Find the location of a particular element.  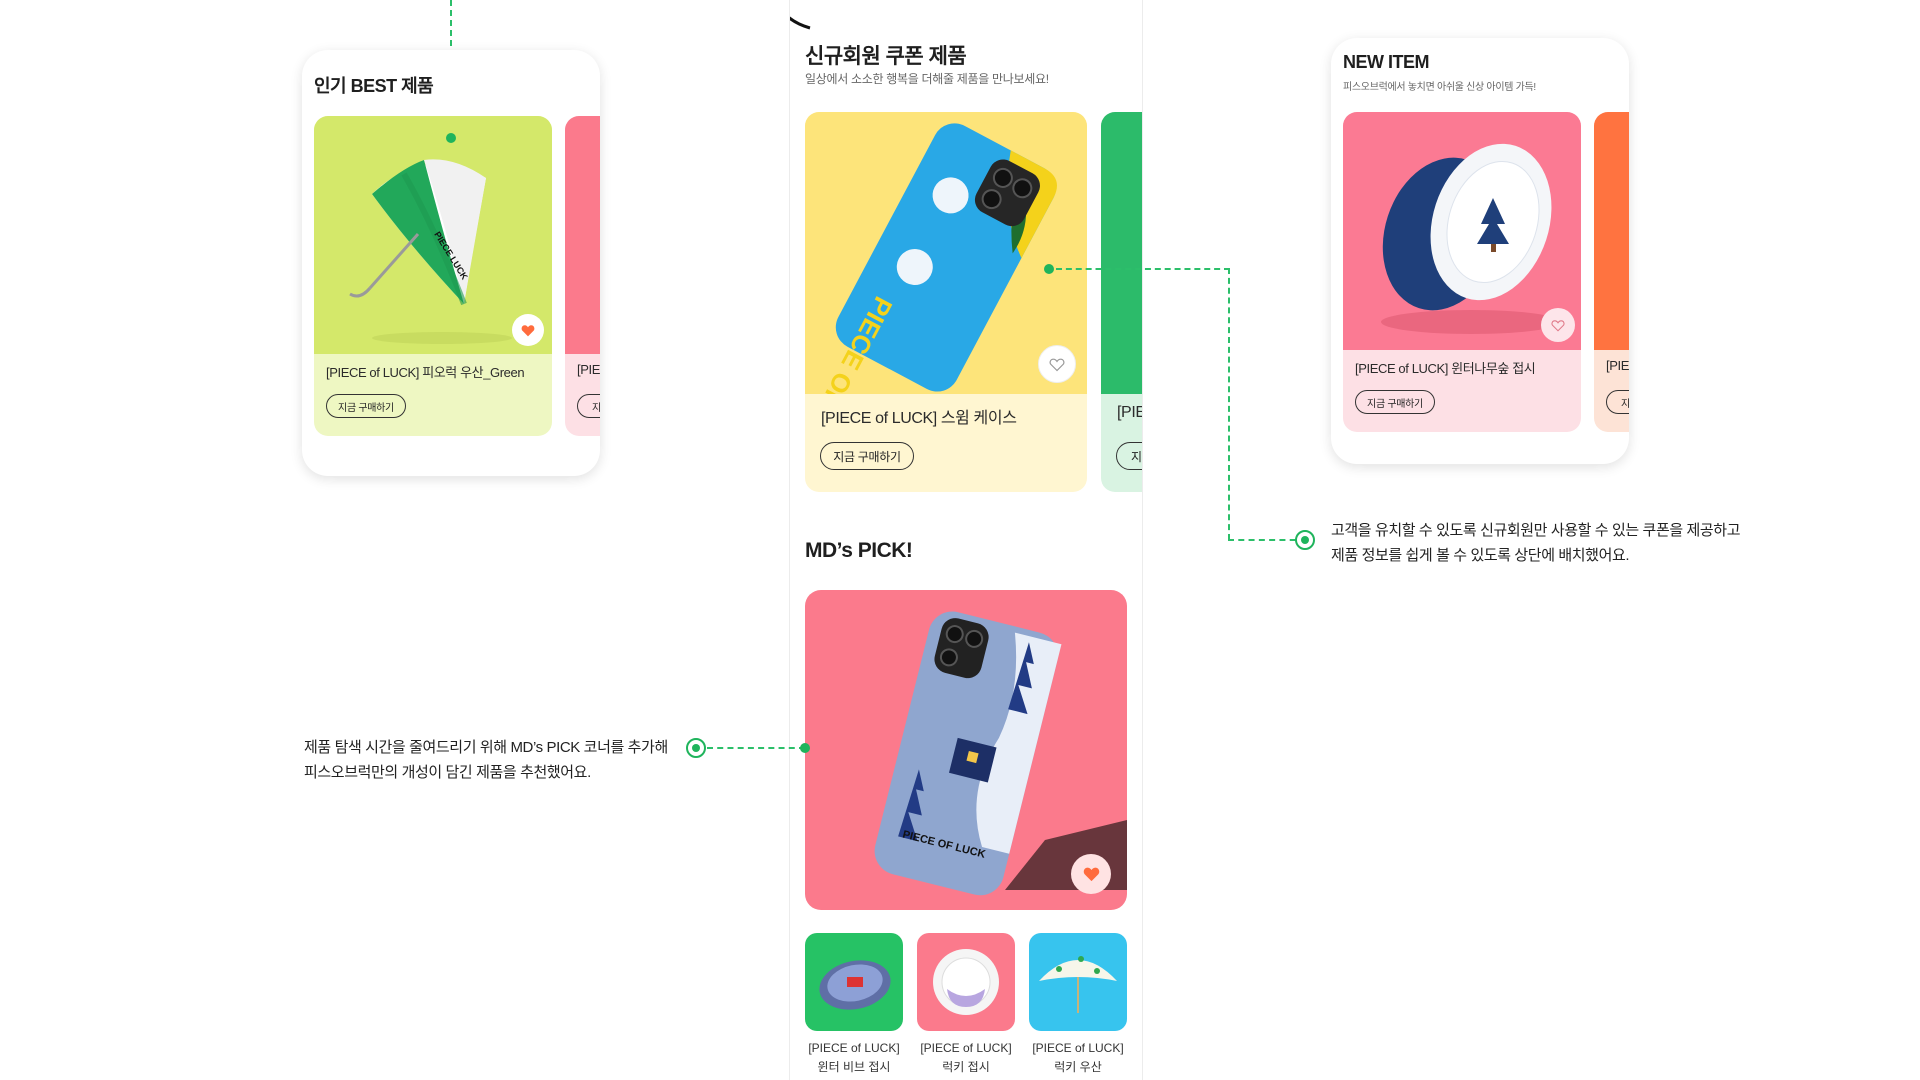

md-pick-thumb-1: [PIECE of LUCK] 윈터 비브 접시 is located at coordinates (854, 1004).